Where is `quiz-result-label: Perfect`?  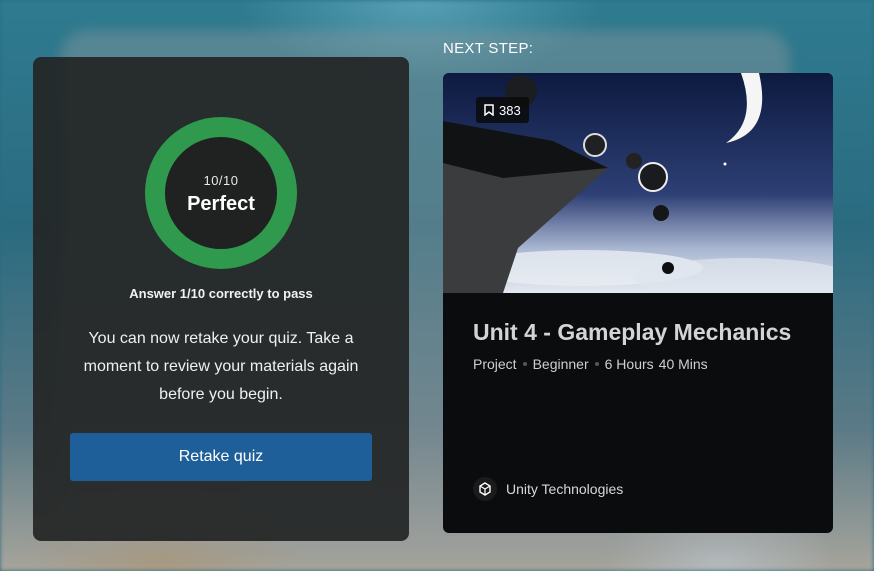
quiz-result-label: Perfect is located at coordinates (221, 204).